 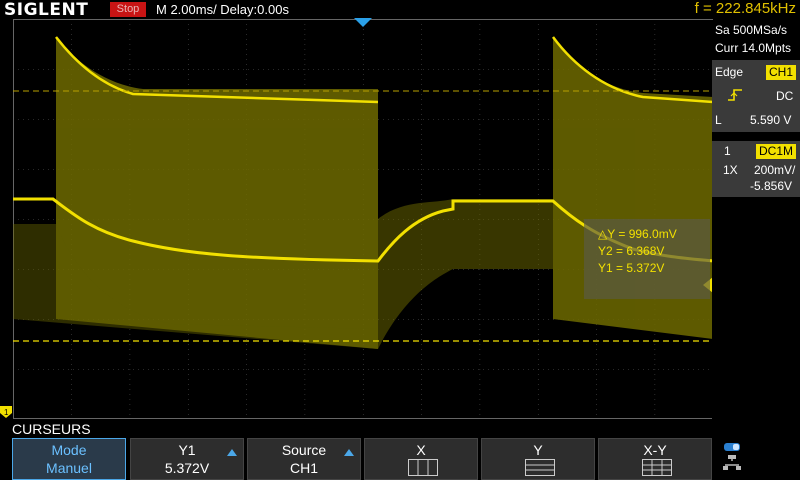 I want to click on xy-cursor-icon, so click(x=657, y=467).